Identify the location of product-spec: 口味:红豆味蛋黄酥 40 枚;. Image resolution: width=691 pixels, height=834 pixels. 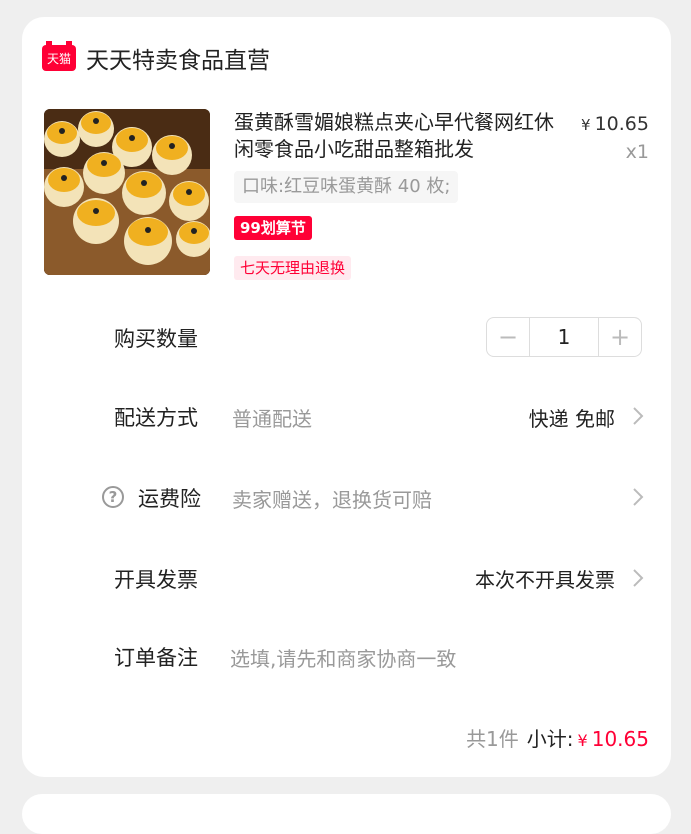
(346, 187).